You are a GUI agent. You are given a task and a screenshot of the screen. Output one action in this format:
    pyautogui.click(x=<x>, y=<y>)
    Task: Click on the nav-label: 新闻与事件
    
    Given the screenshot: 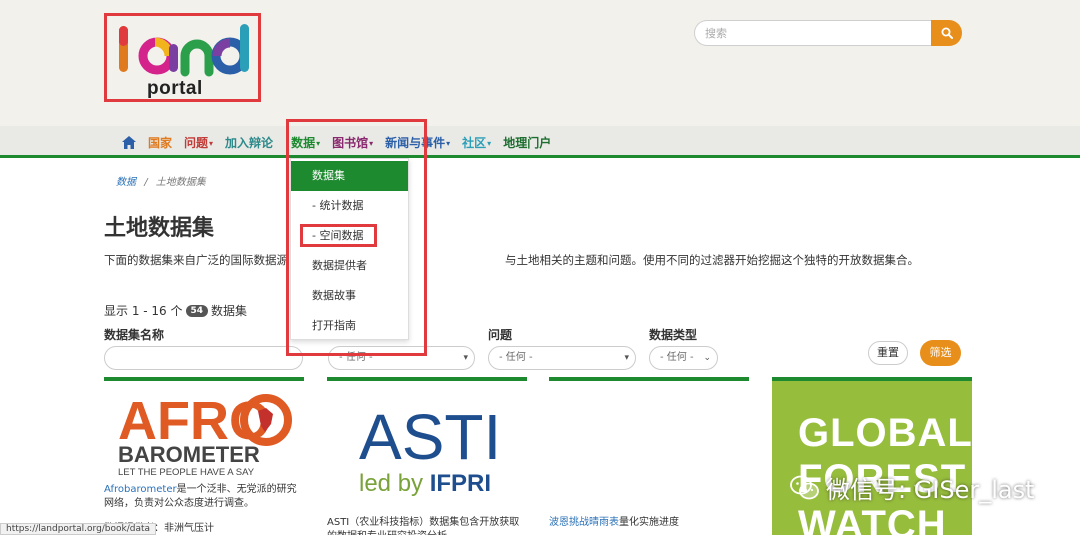 What is the action you would take?
    pyautogui.click(x=415, y=142)
    